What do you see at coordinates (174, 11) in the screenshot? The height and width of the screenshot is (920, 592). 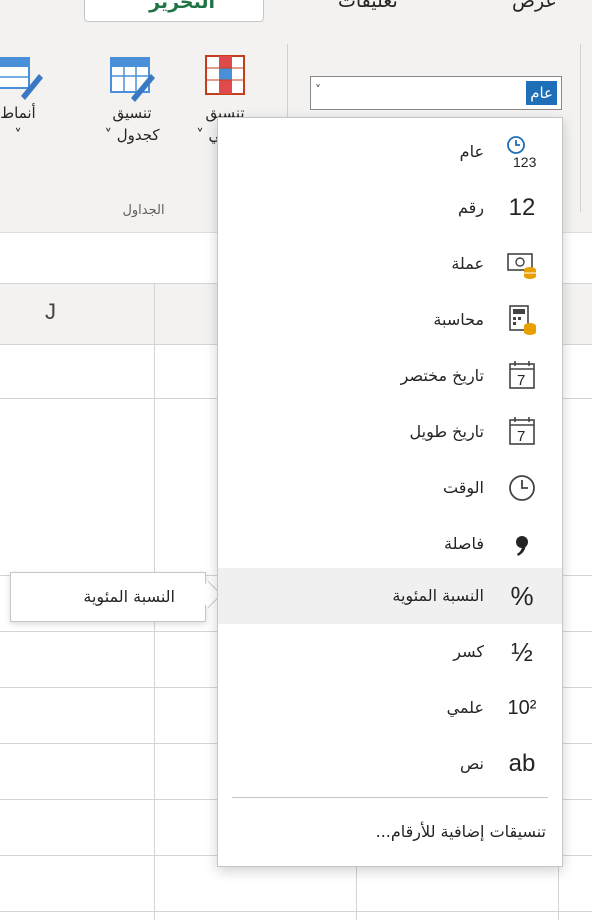 I see `tab-edit: التحرير ˅` at bounding box center [174, 11].